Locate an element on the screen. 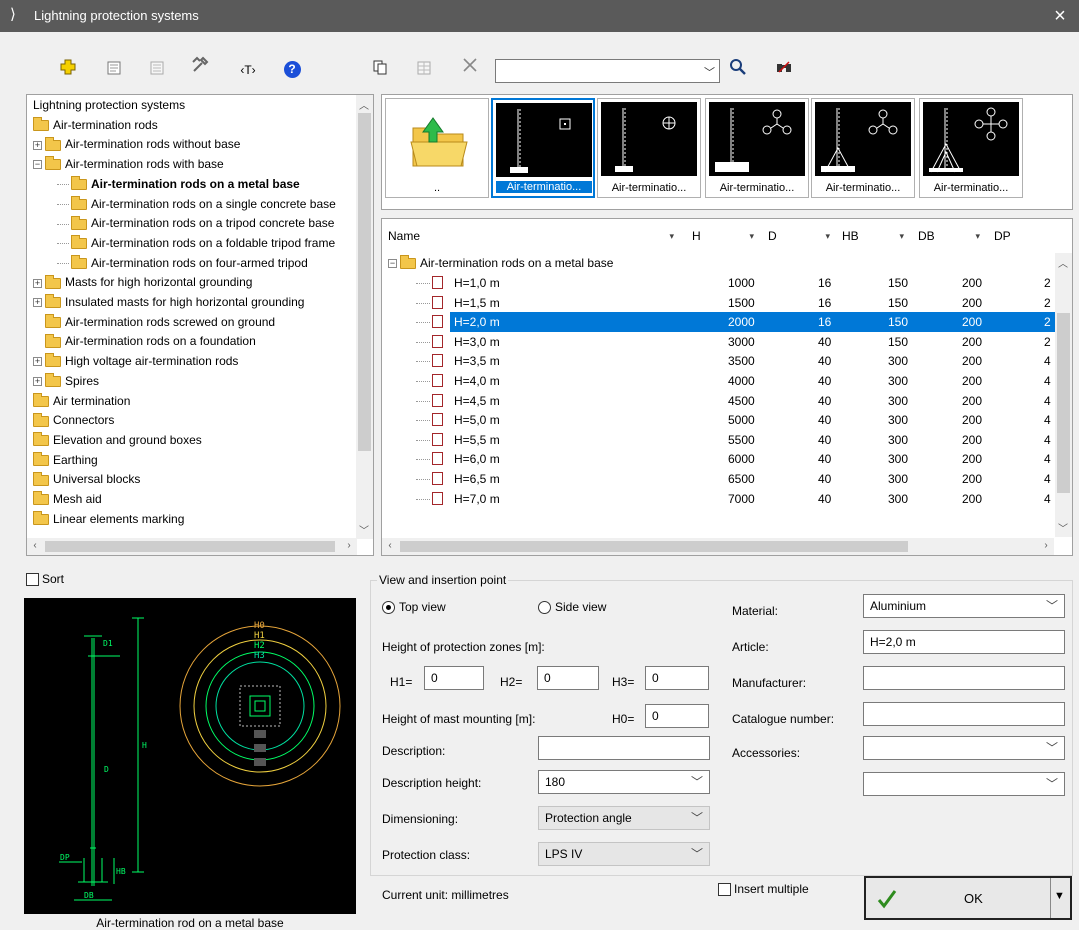  tree-item: + Air-termination rods without base is located at coordinates (136, 144).